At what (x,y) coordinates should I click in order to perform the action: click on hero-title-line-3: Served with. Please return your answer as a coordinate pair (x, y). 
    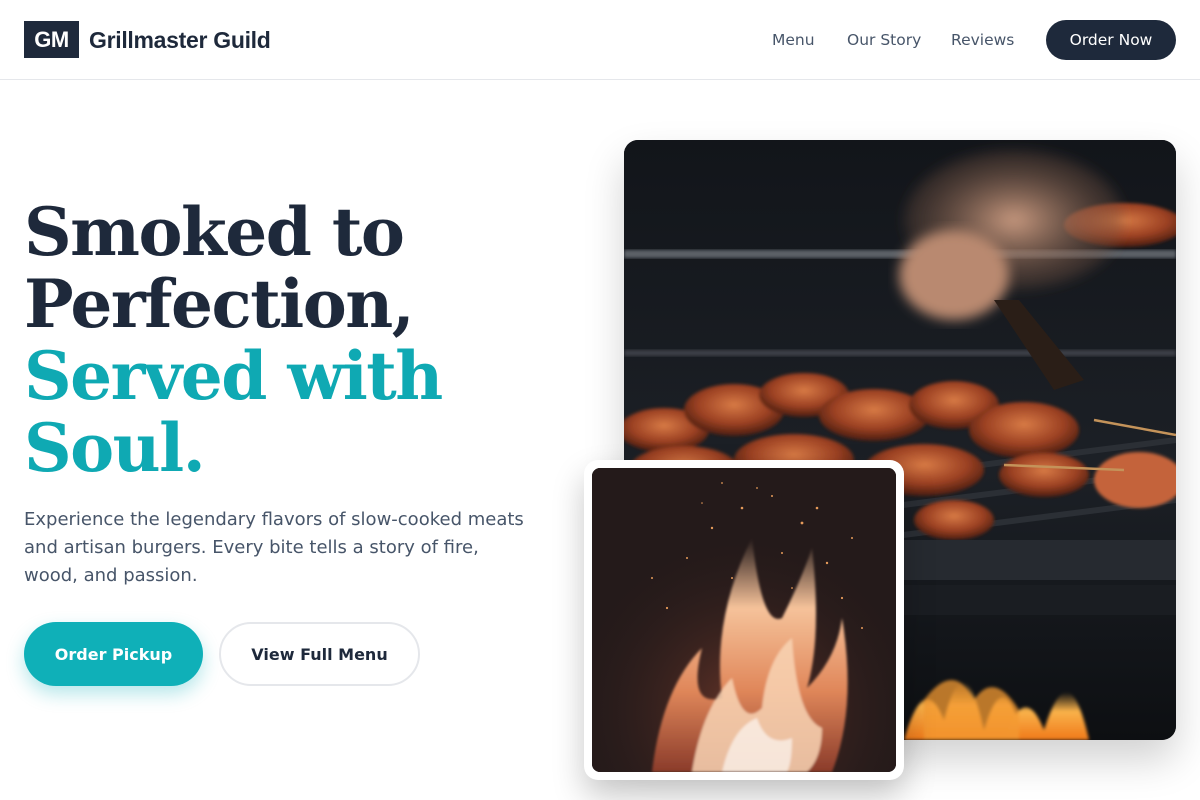
    Looking at the image, I should click on (233, 376).